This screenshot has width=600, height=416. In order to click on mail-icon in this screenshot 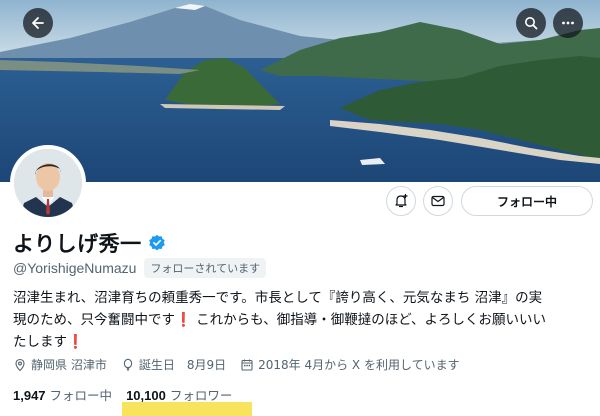, I will do `click(438, 201)`.